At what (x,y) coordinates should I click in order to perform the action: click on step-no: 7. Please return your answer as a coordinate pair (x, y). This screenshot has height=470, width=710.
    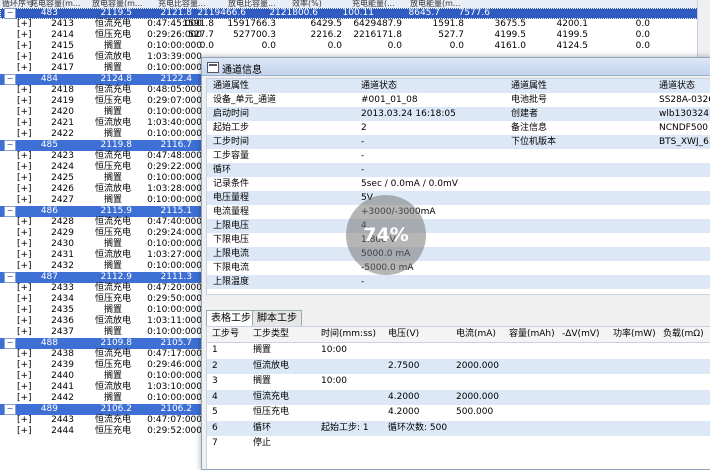
    Looking at the image, I should click on (215, 443).